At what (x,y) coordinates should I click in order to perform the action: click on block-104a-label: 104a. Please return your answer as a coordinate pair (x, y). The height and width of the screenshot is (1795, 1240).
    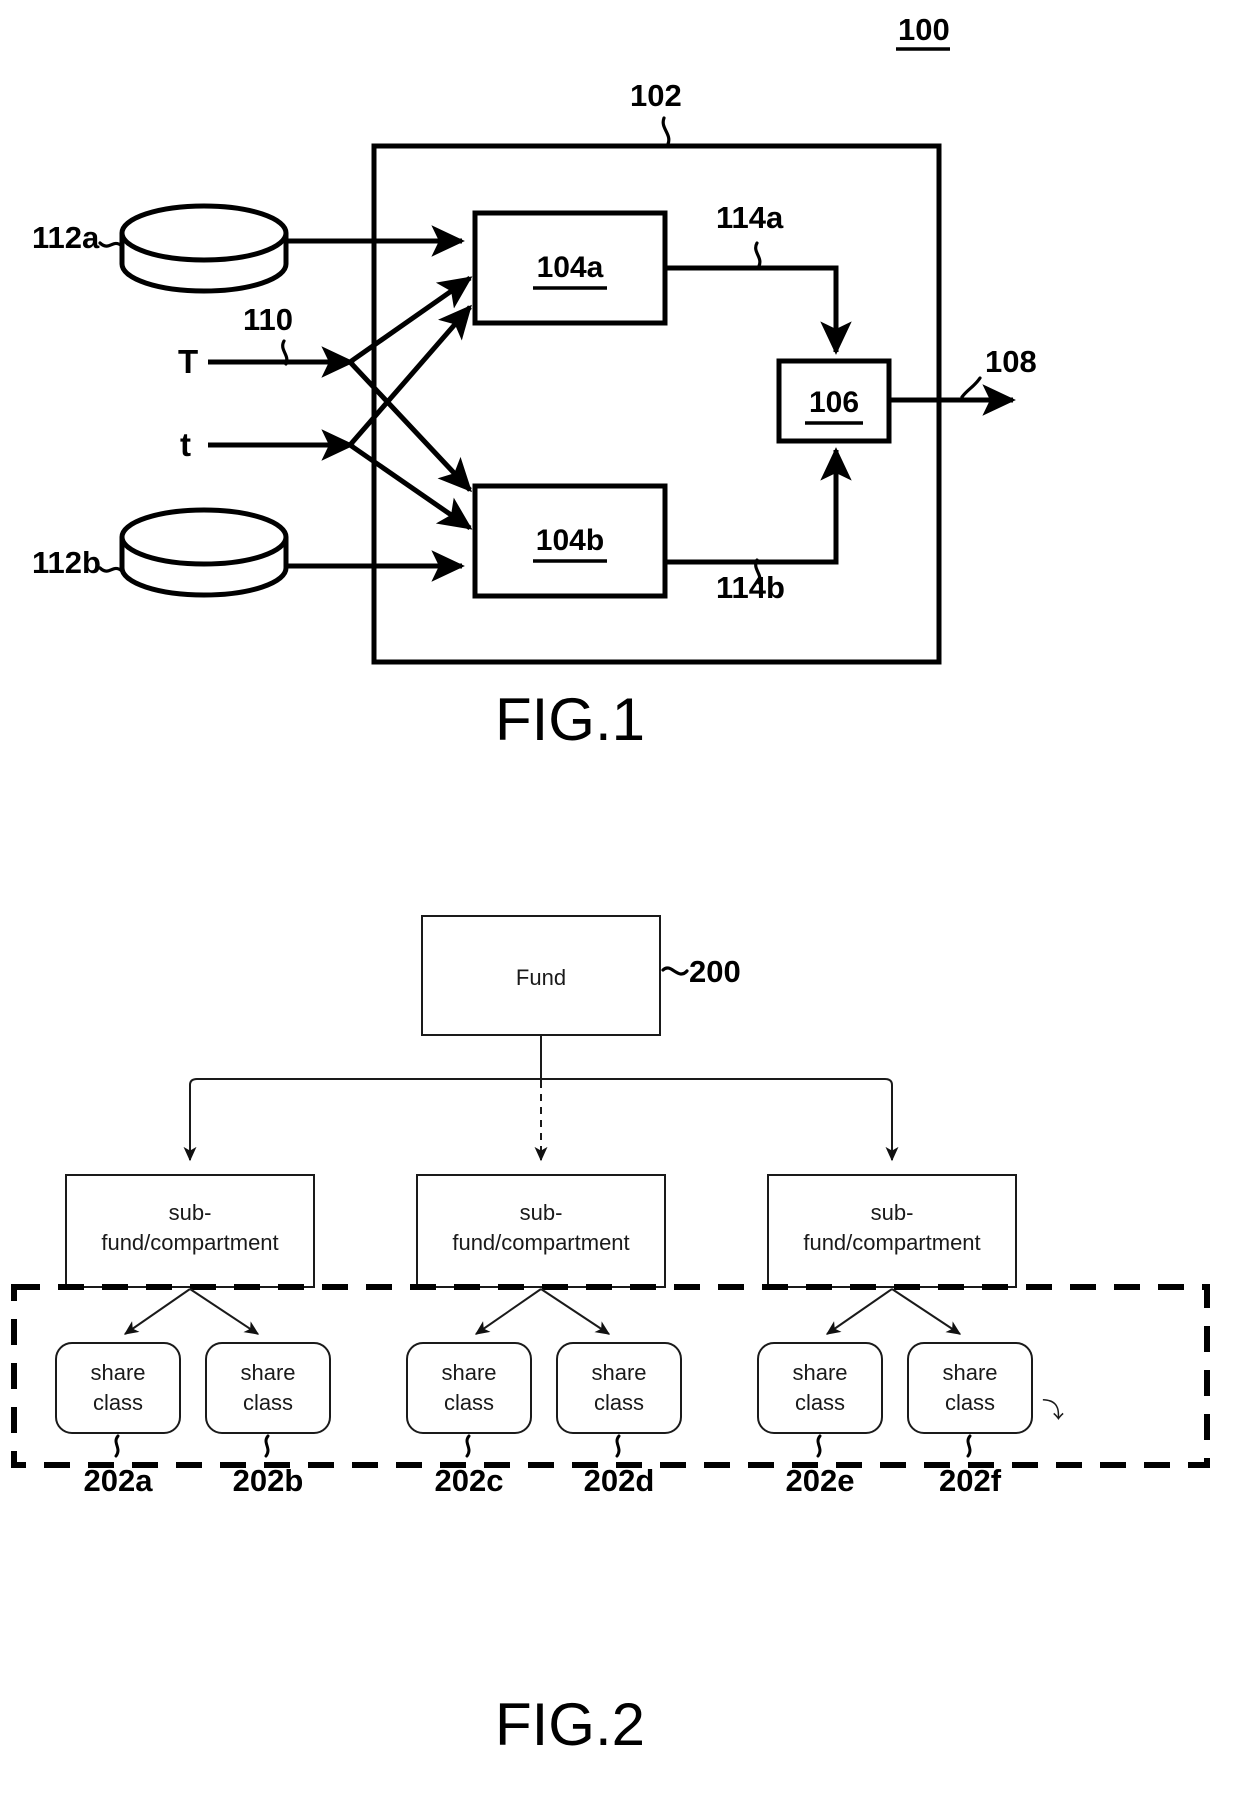
    Looking at the image, I should click on (570, 267).